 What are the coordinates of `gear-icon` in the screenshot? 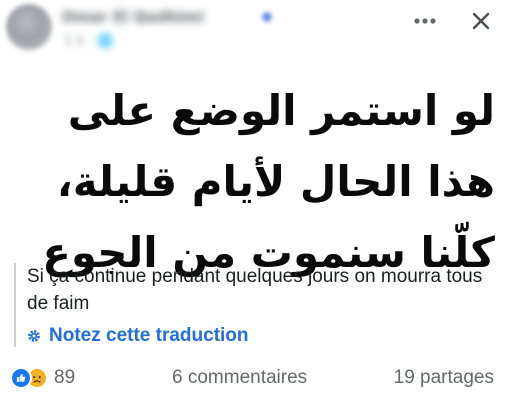 It's located at (34, 336).